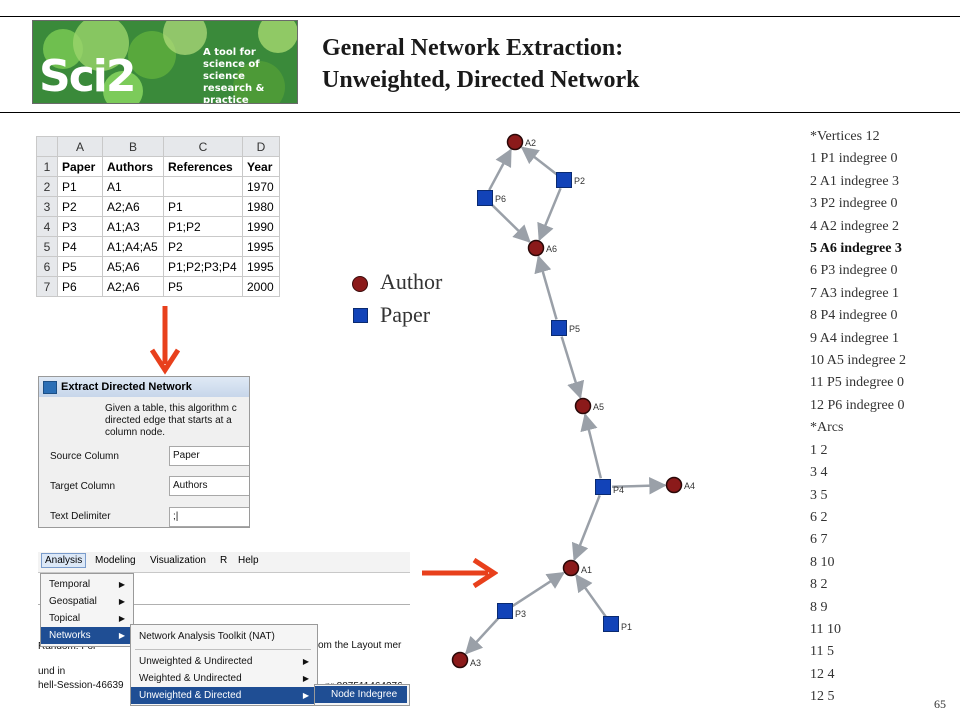 Image resolution: width=960 pixels, height=720 pixels. I want to click on node-P5, so click(559, 328).